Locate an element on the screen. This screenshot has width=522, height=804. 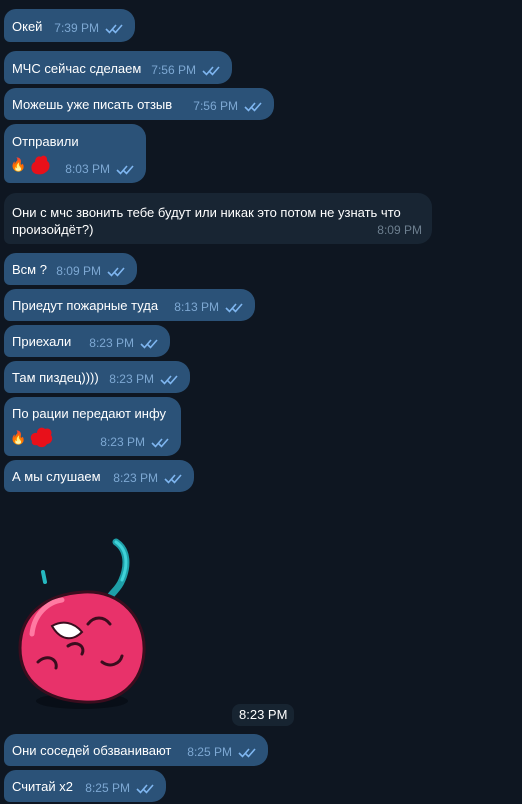
message-text: Приедут пожарные туда is located at coordinates (85, 305).